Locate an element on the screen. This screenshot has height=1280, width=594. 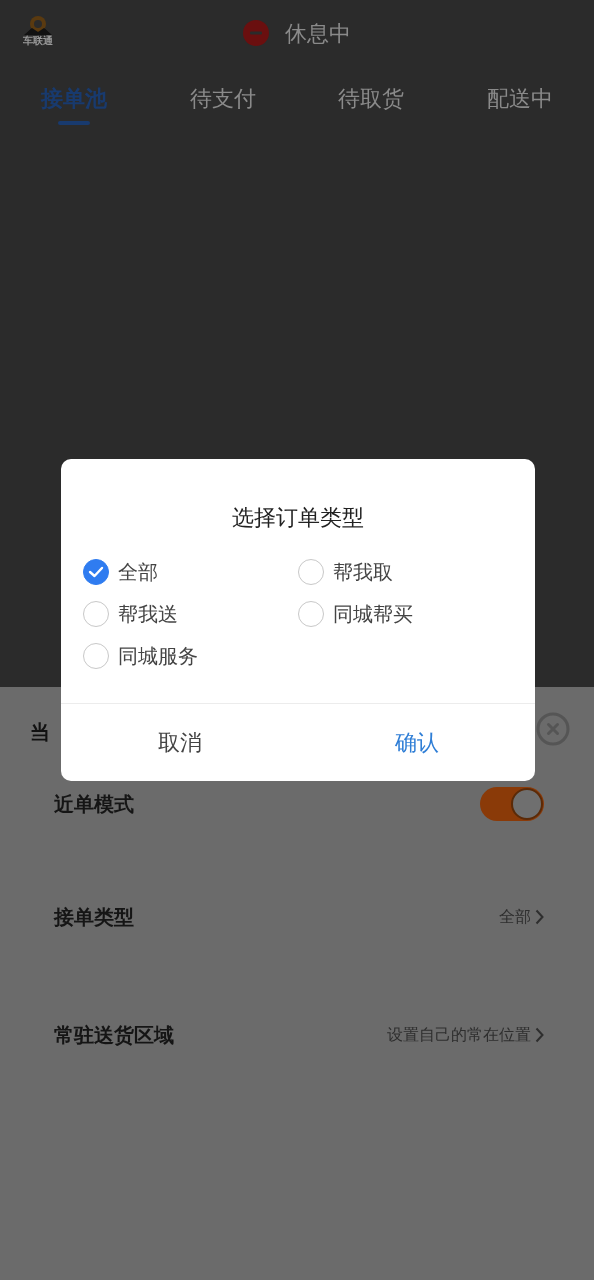
setting-value-link: 设置自己的常在位置 is located at coordinates (465, 1035).